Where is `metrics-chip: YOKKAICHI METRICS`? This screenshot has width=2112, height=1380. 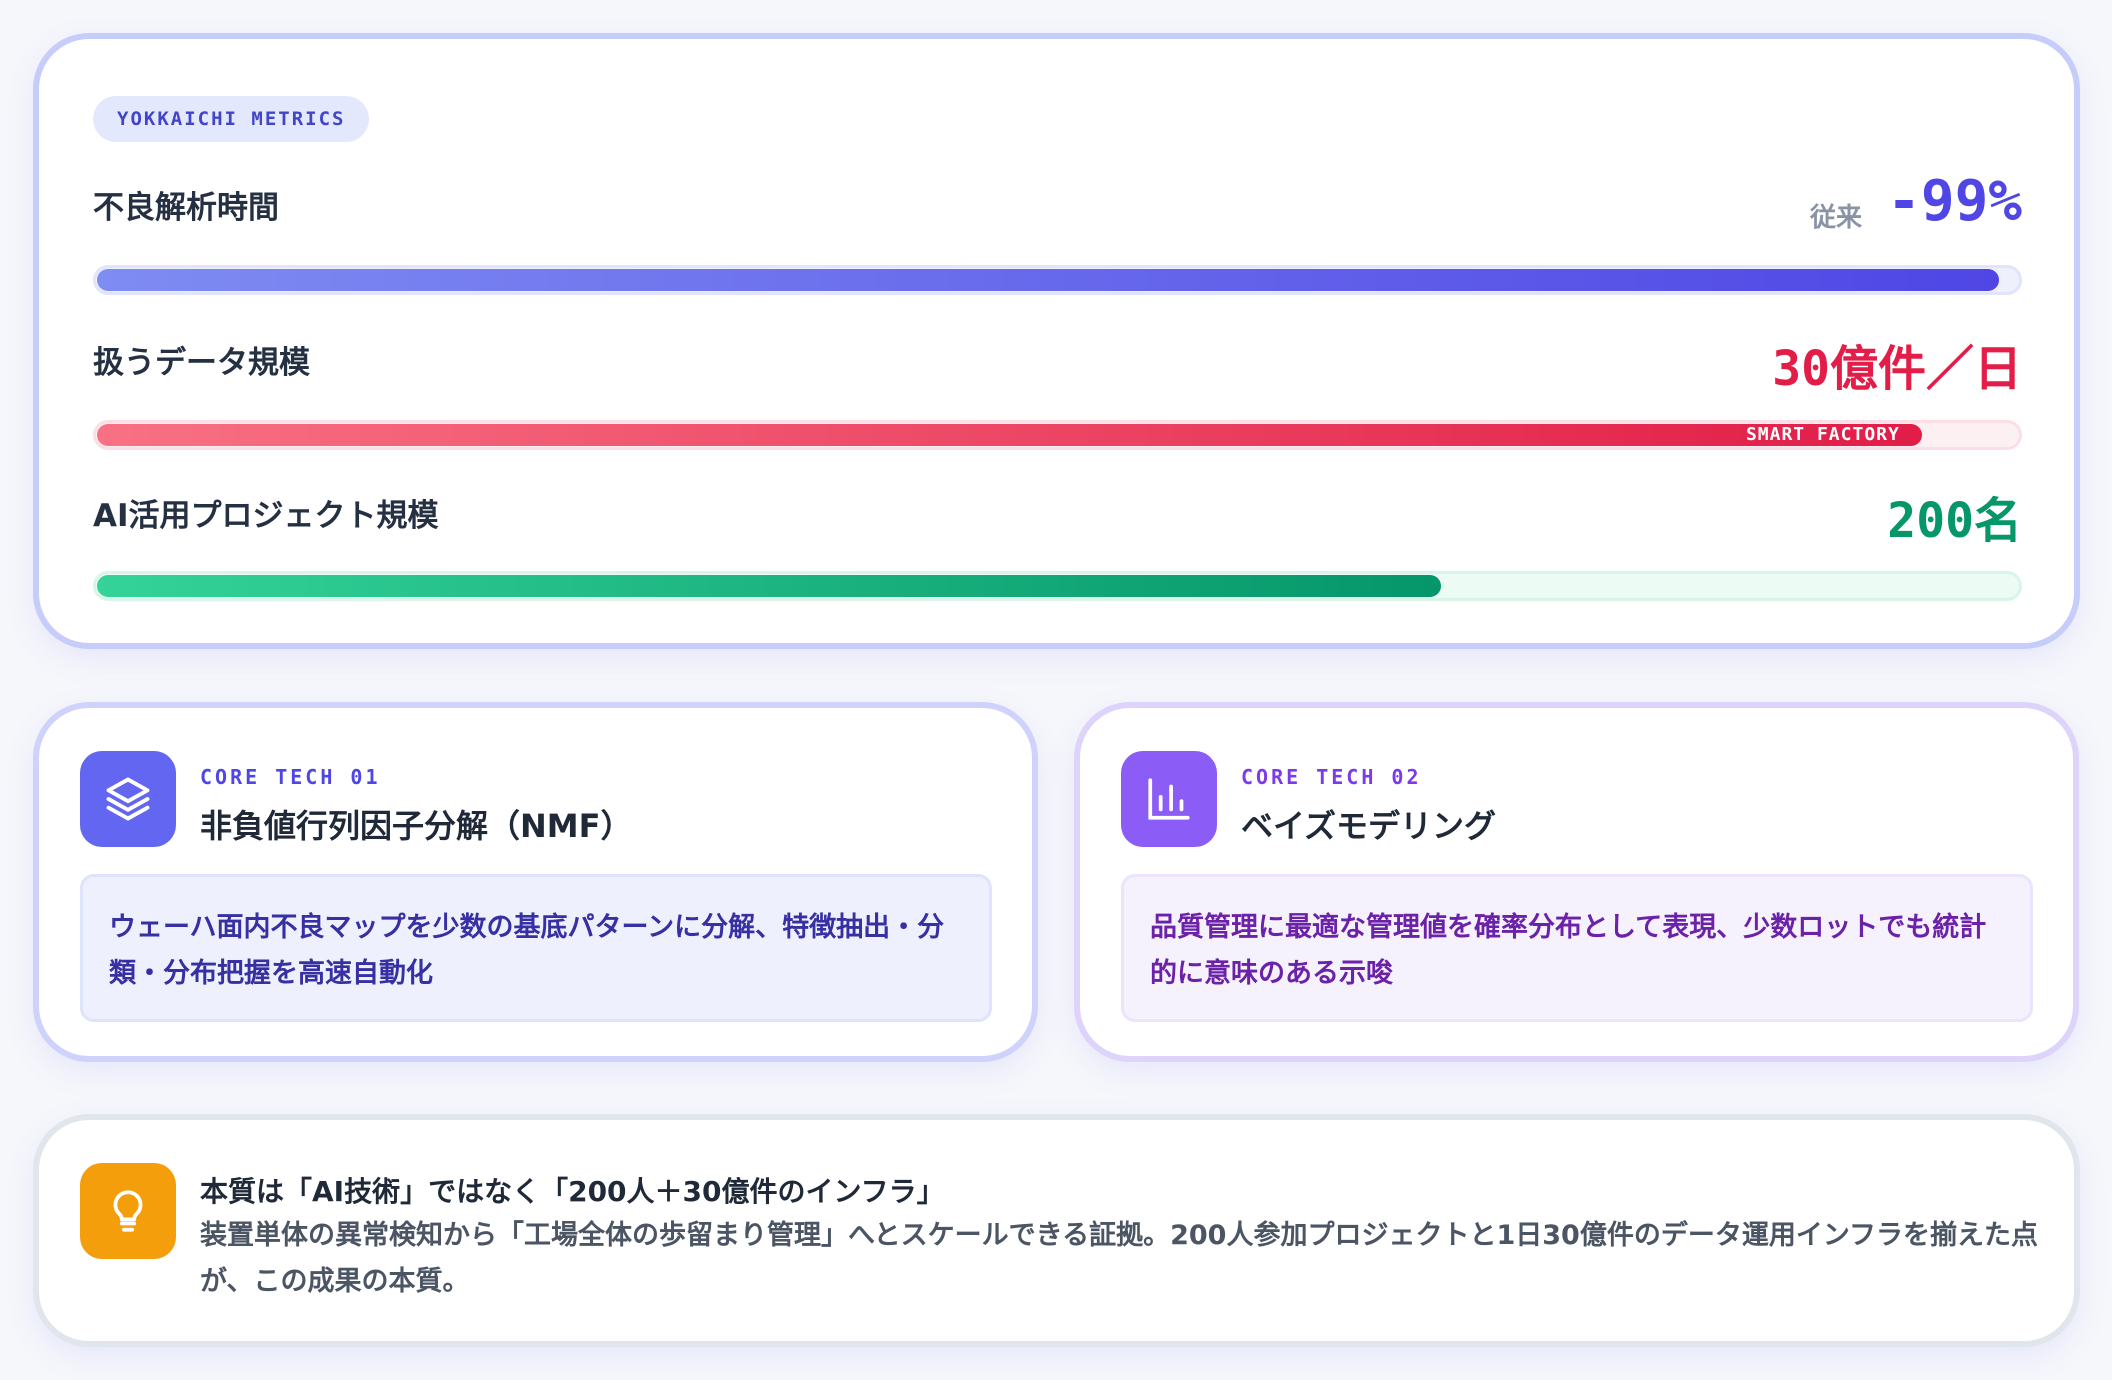 metrics-chip: YOKKAICHI METRICS is located at coordinates (231, 119).